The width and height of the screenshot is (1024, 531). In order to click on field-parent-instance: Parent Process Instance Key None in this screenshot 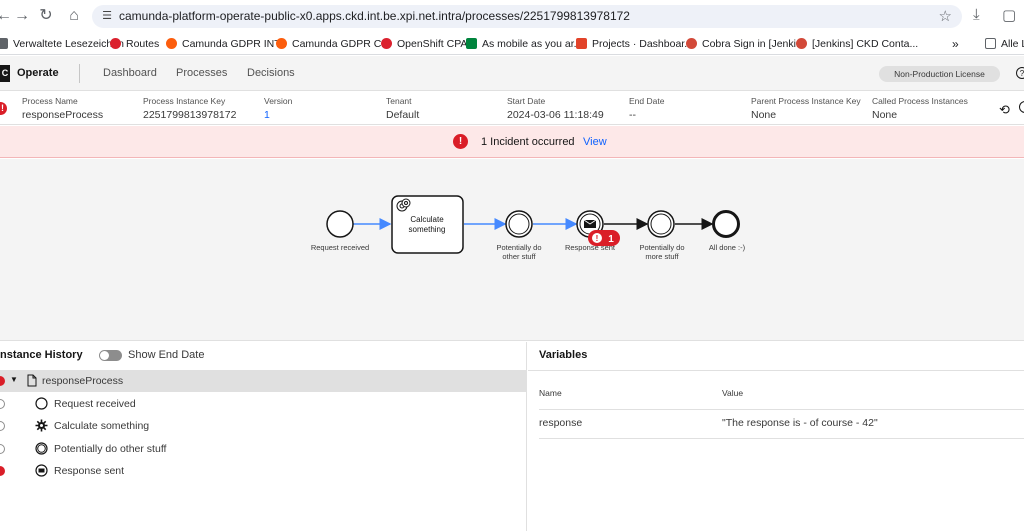, I will do `click(806, 108)`.